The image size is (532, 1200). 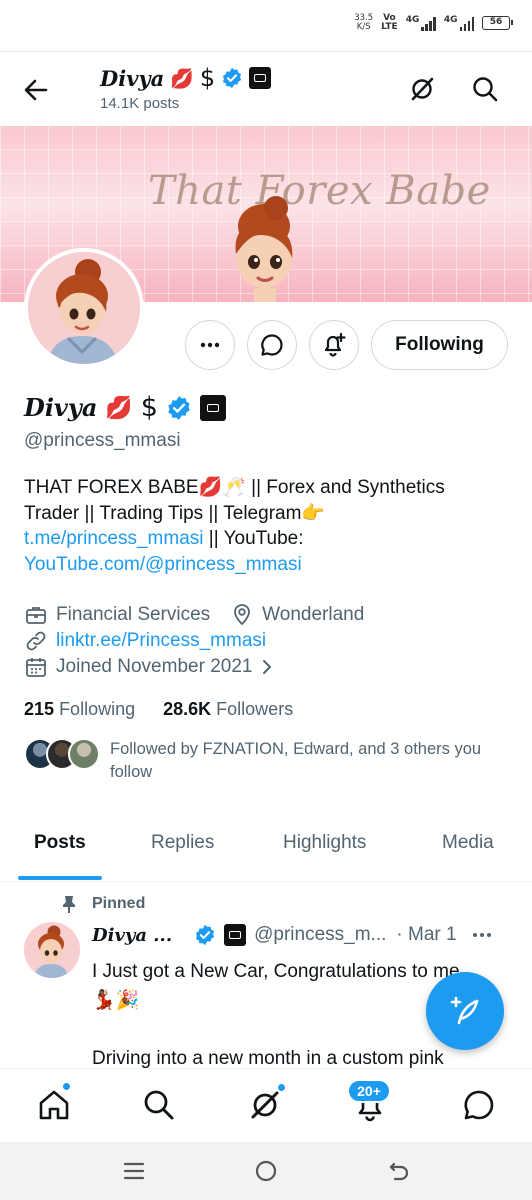 I want to click on pinned-label-row: Pinned, so click(x=102, y=904).